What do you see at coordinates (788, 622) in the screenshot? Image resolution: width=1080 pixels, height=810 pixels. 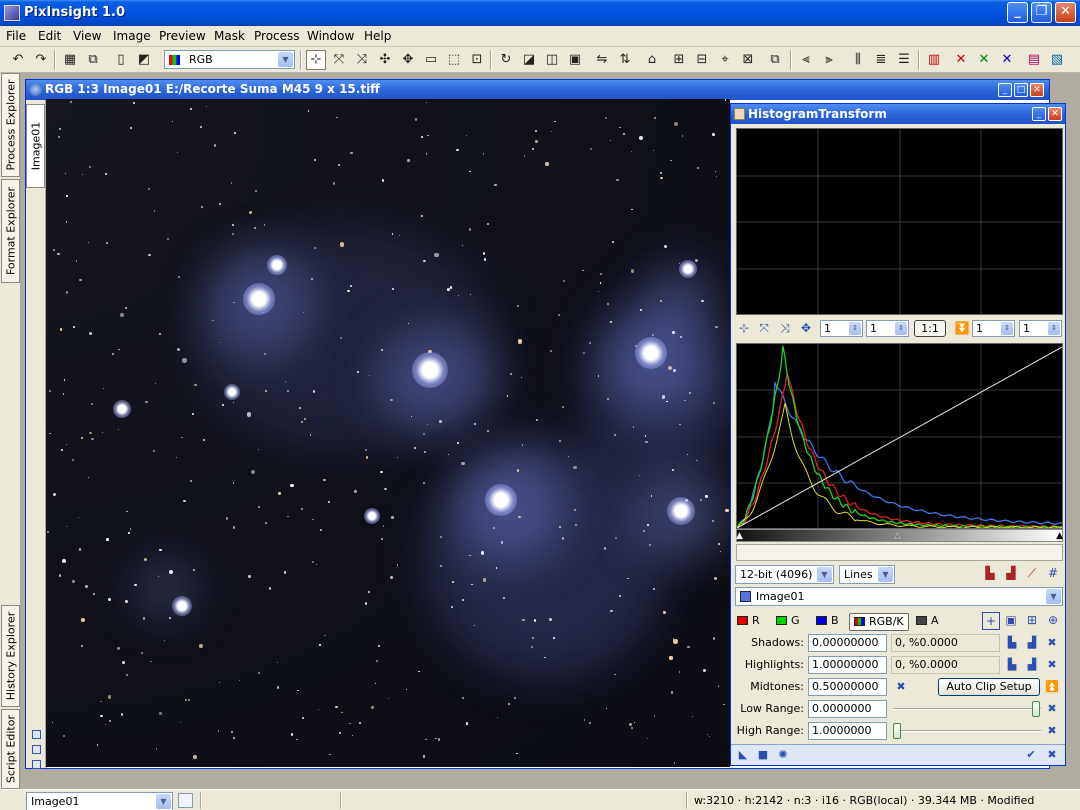 I see `channel-g: G` at bounding box center [788, 622].